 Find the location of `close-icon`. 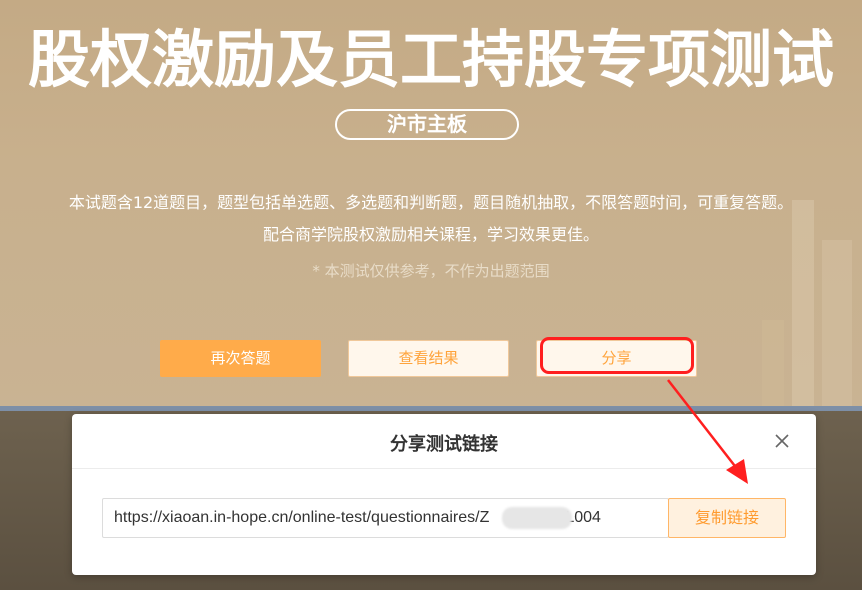

close-icon is located at coordinates (782, 441).